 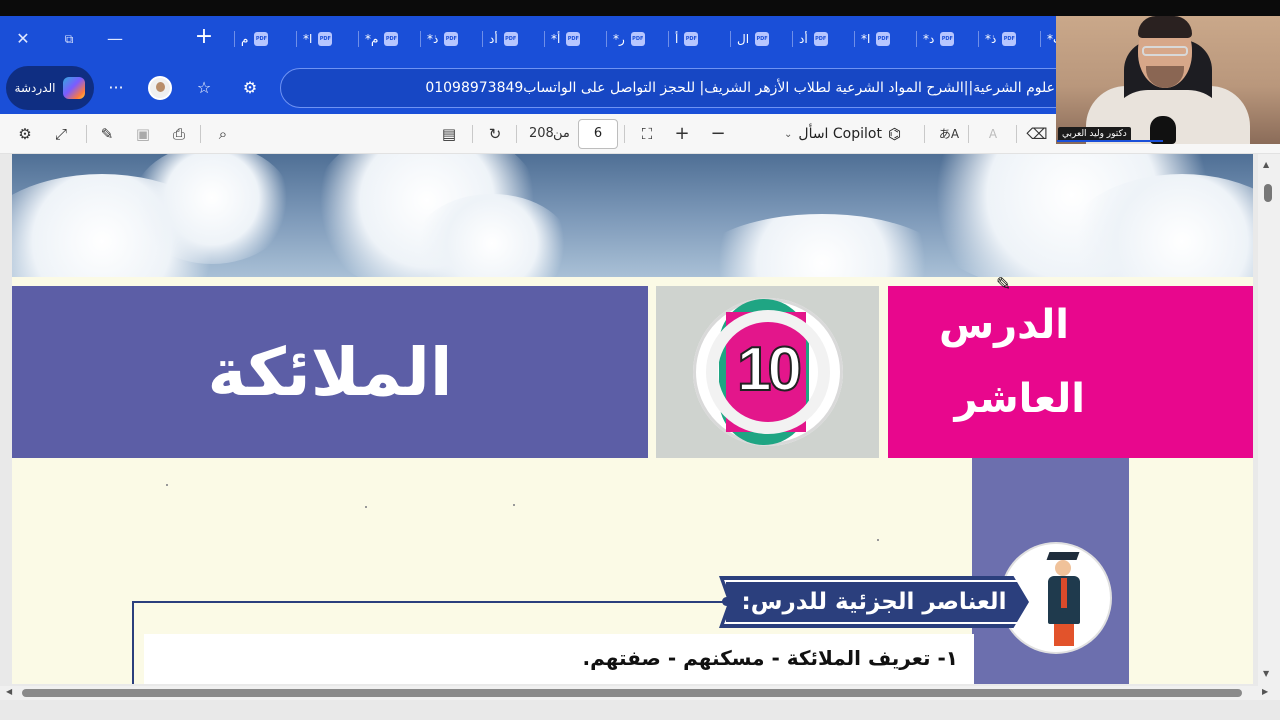 I want to click on browser-tab: *ر PDF, so click(x=637, y=39).